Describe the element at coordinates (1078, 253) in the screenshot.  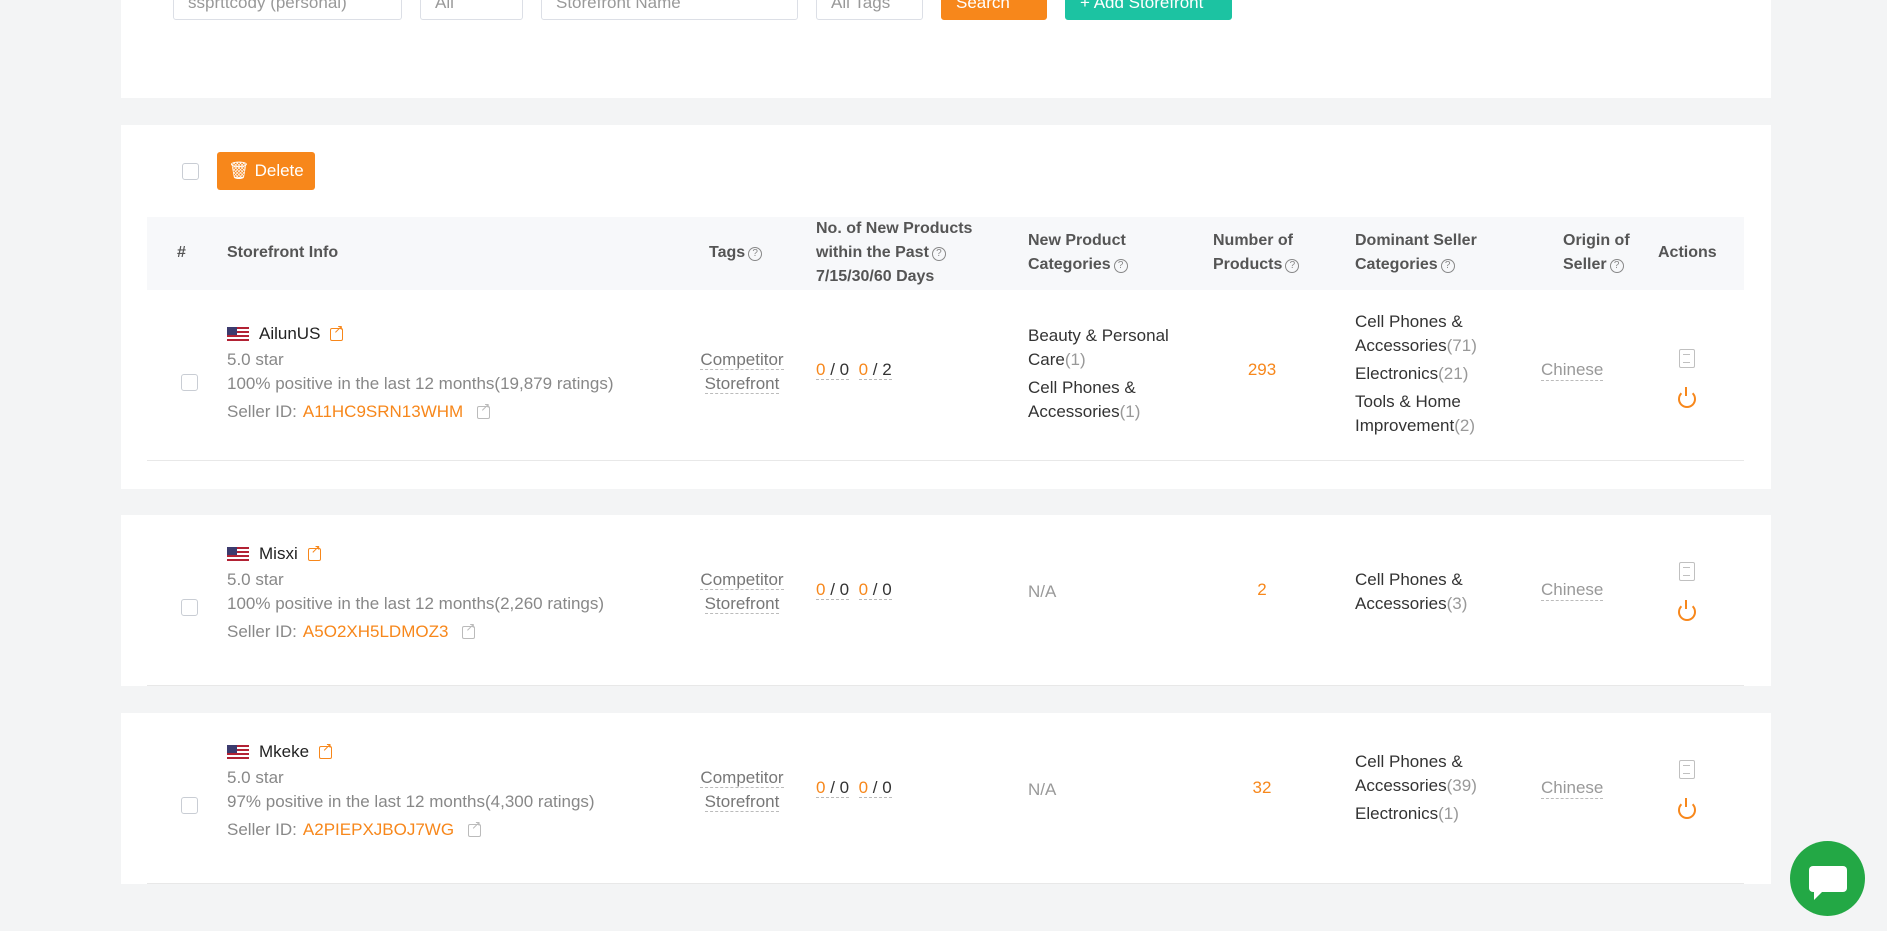
I see `header-new-product-categories: New Product Categories?` at that location.